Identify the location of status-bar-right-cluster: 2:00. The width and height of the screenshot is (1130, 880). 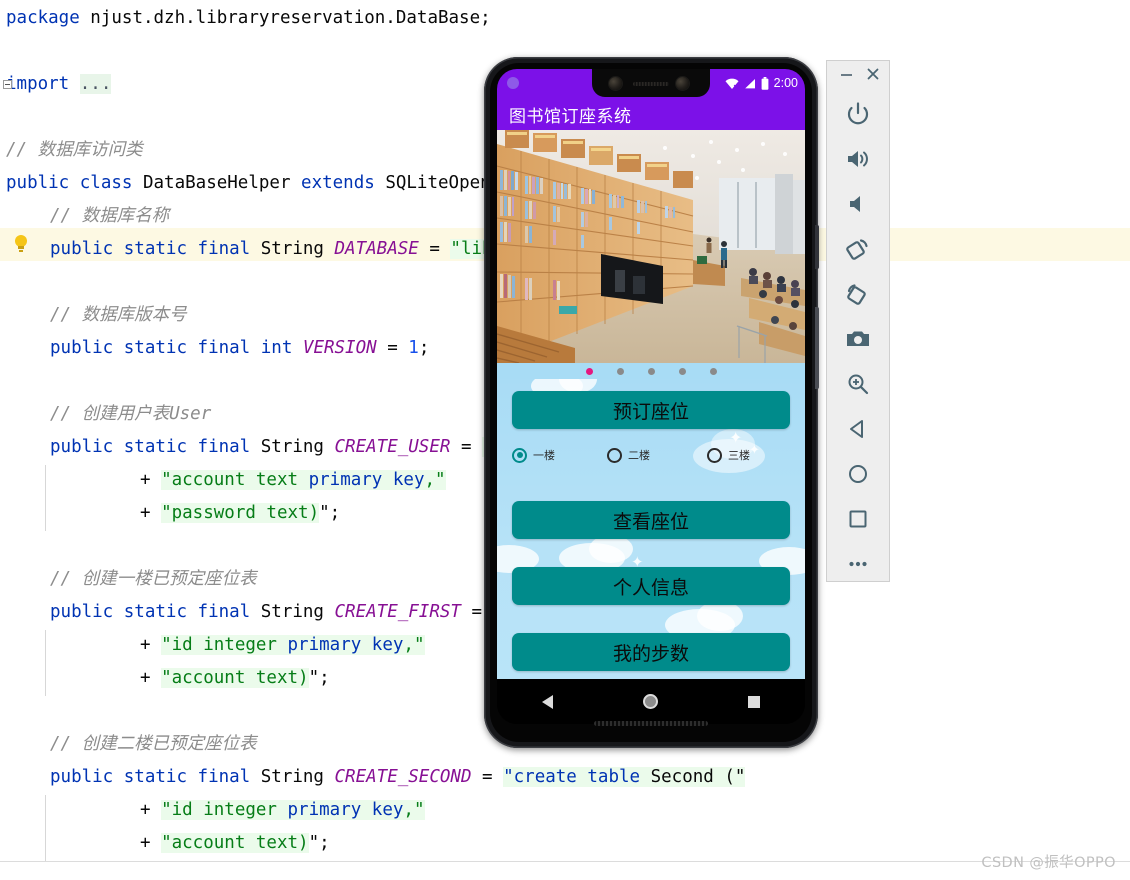
(761, 83).